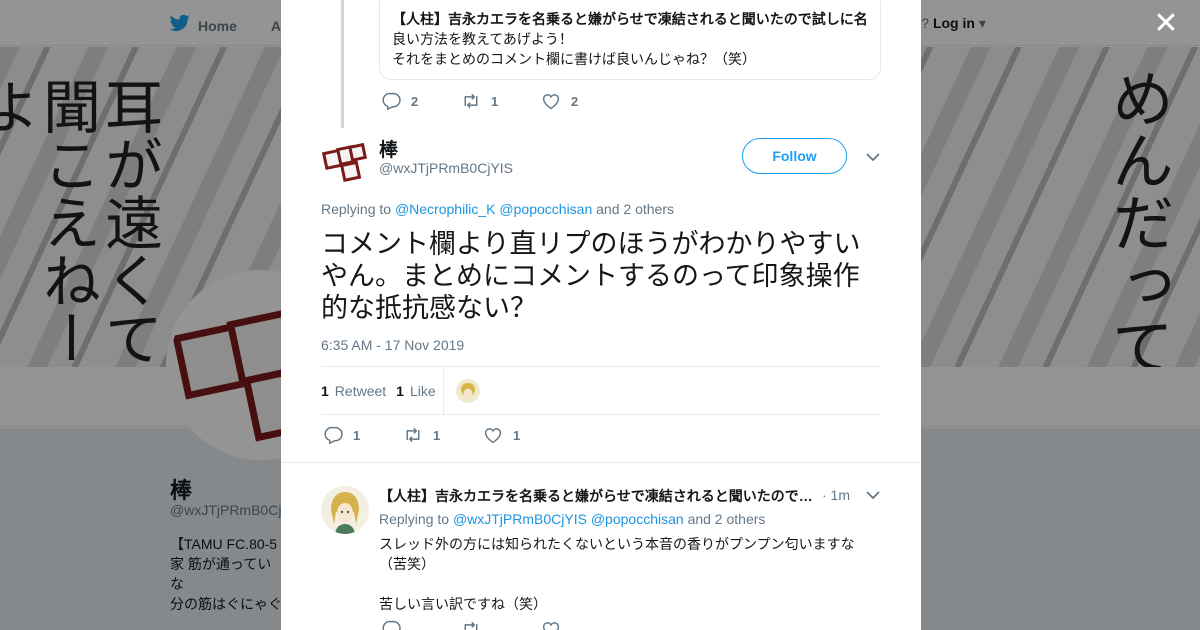 This screenshot has height=630, width=1200. Describe the element at coordinates (482, 39) in the screenshot. I see `quoted-tweet-line: 良い方法を教えてあげよう！` at that location.